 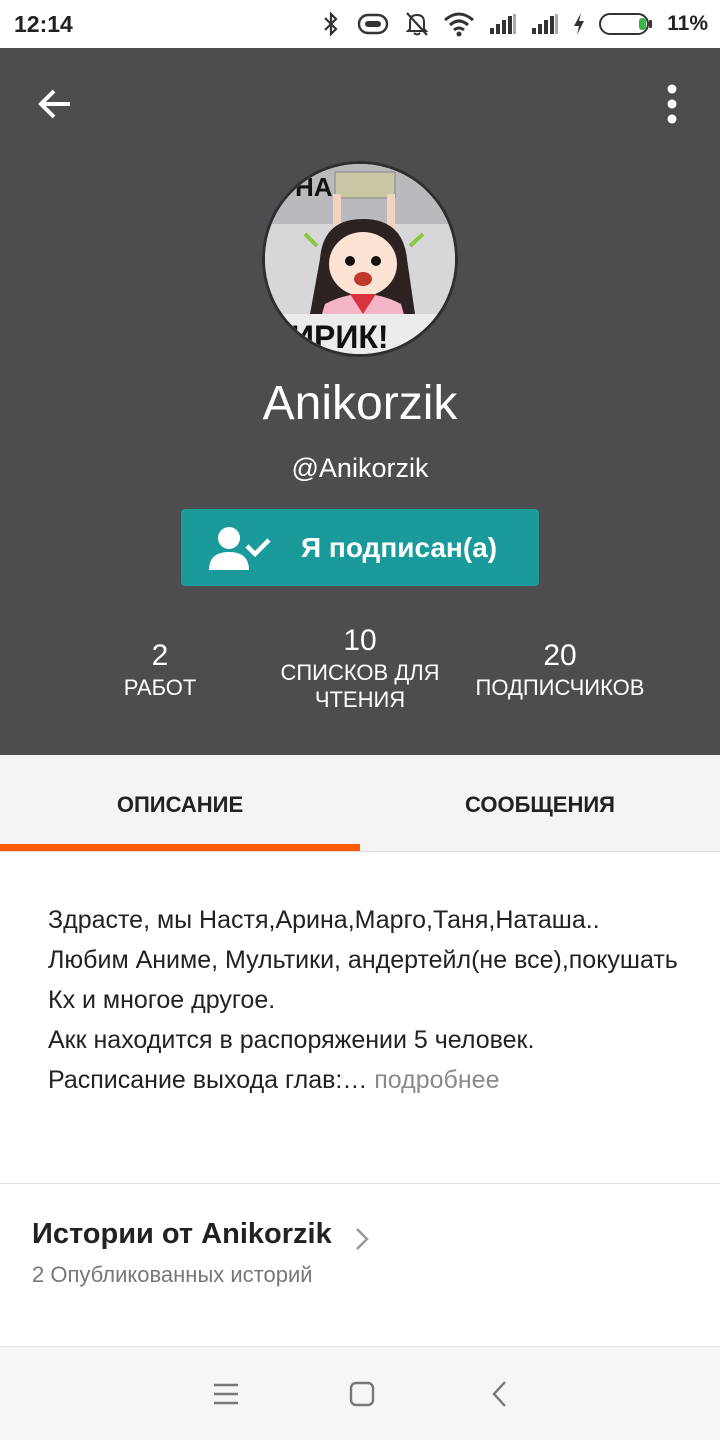 I want to click on navigation-bar, so click(x=360, y=1393).